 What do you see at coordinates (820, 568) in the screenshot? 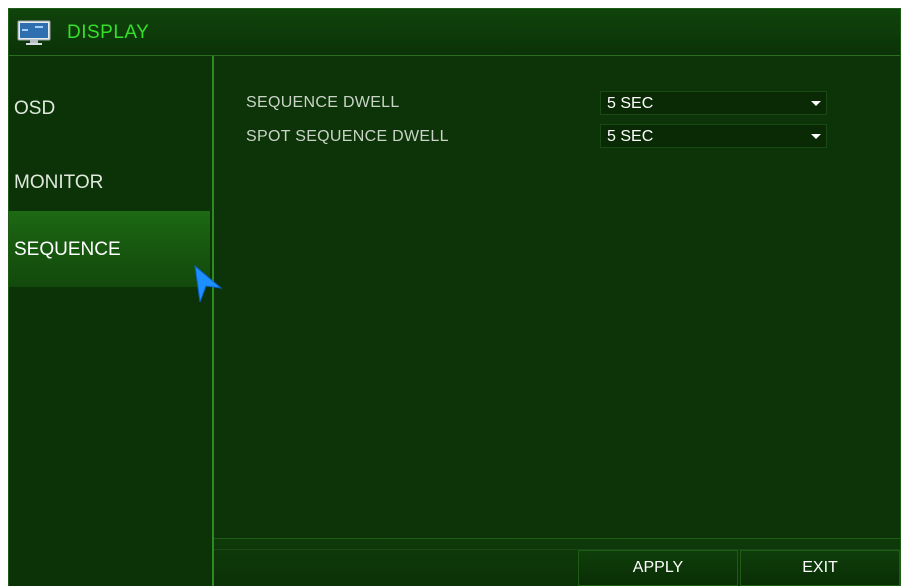
I see `exit-button: EXIT` at bounding box center [820, 568].